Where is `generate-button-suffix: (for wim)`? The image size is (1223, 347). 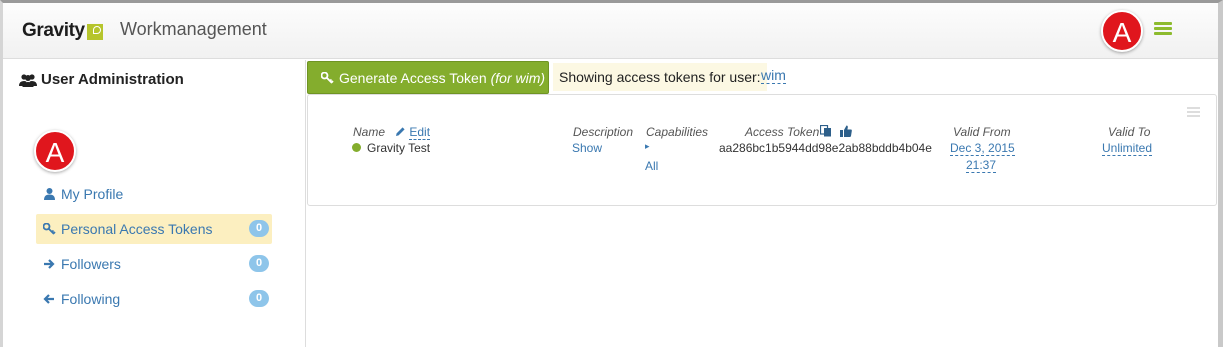
generate-button-suffix: (for wim) is located at coordinates (518, 77).